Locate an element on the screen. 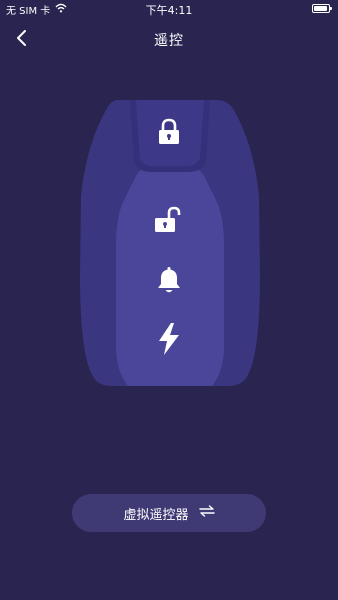 The width and height of the screenshot is (338, 600). unlock-icon is located at coordinates (168, 219).